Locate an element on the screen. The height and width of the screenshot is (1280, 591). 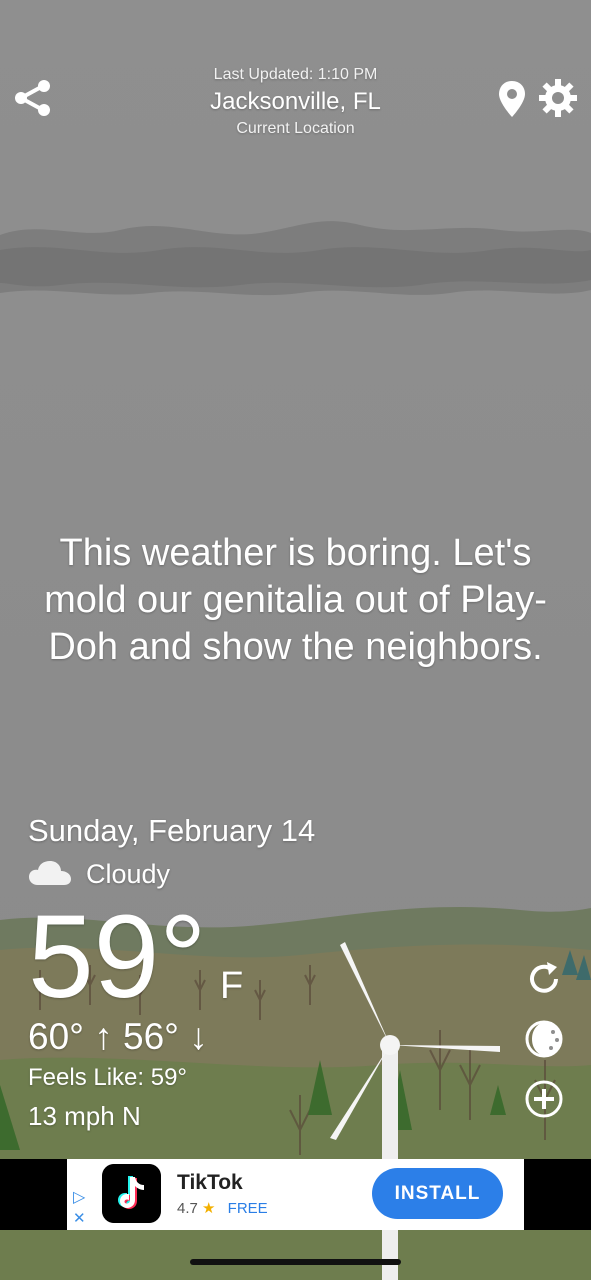
ad-banner: ▷ ✕ TikTok 4.7 ★ FREE INSTALL is located at coordinates (295, 1194).